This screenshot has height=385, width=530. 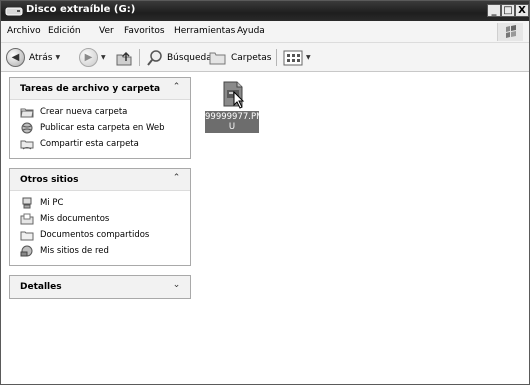 I want to click on details-panel: Detalles ⌄, so click(x=100, y=287).